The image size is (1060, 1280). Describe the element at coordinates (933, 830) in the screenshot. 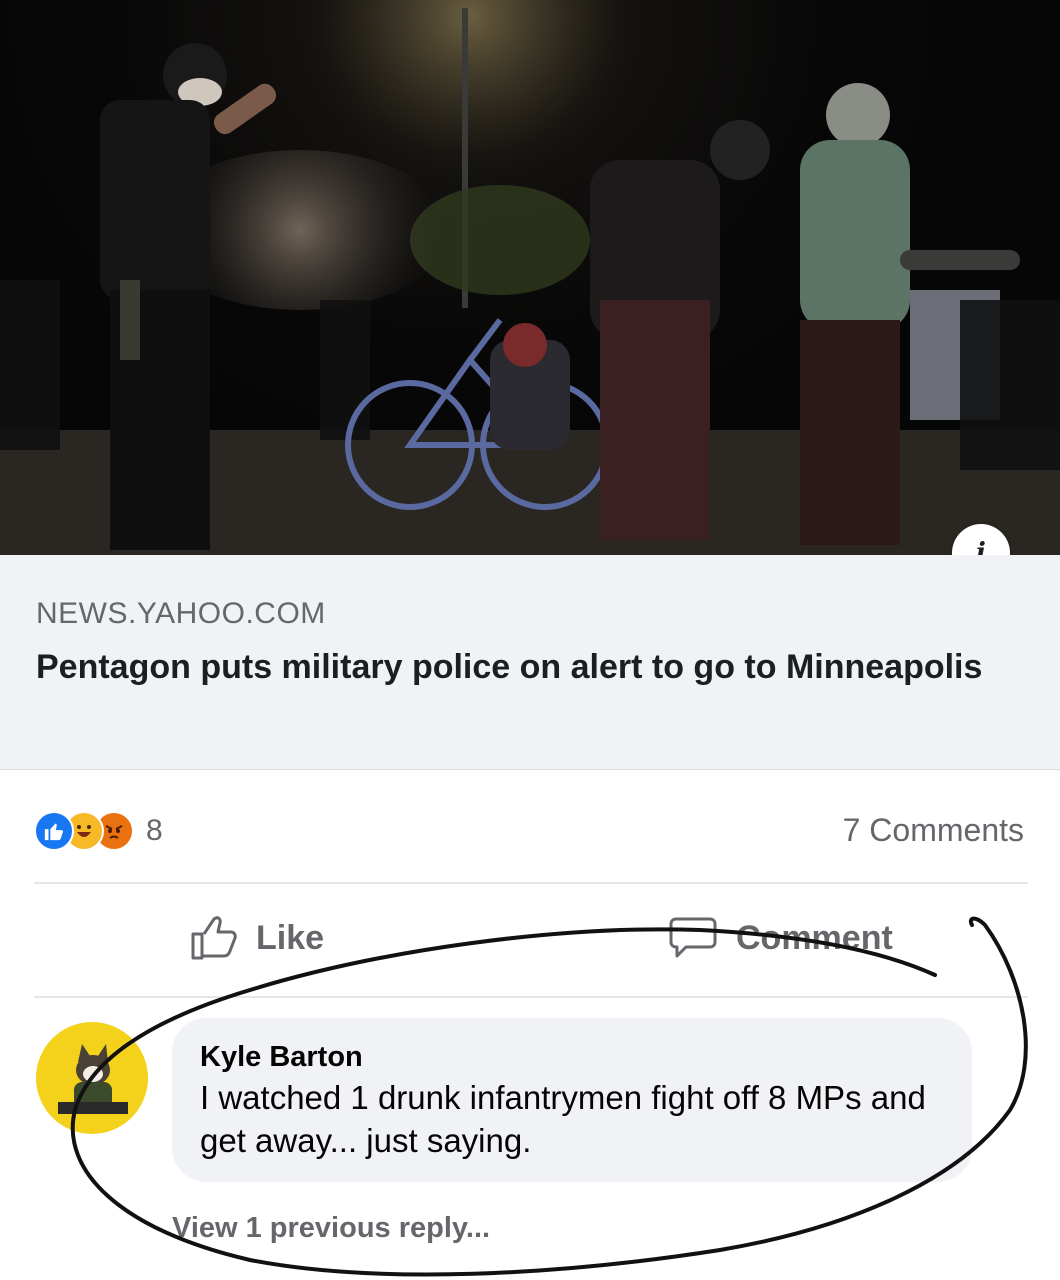

I see `comments-count-link: 7 Comments` at that location.